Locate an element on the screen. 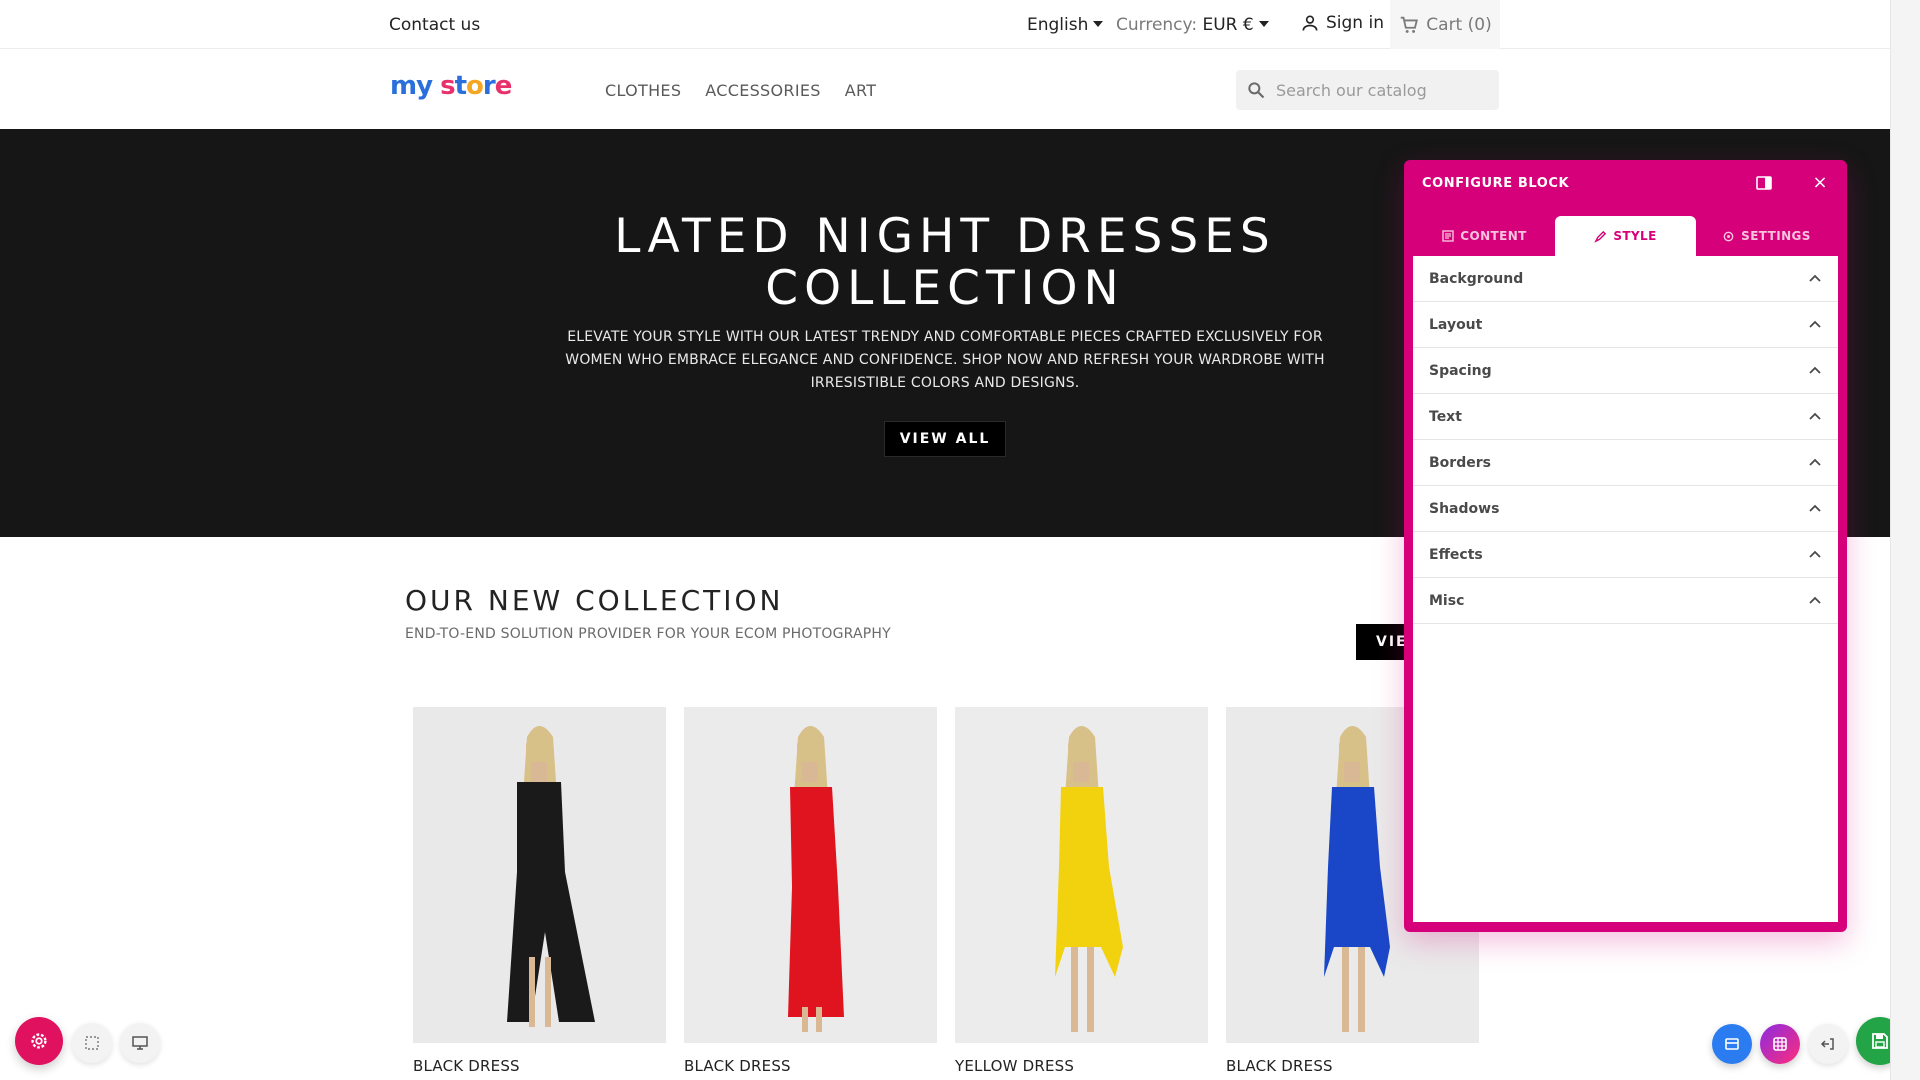 This screenshot has width=1920, height=1080. tab-style: STYLE is located at coordinates (1625, 236).